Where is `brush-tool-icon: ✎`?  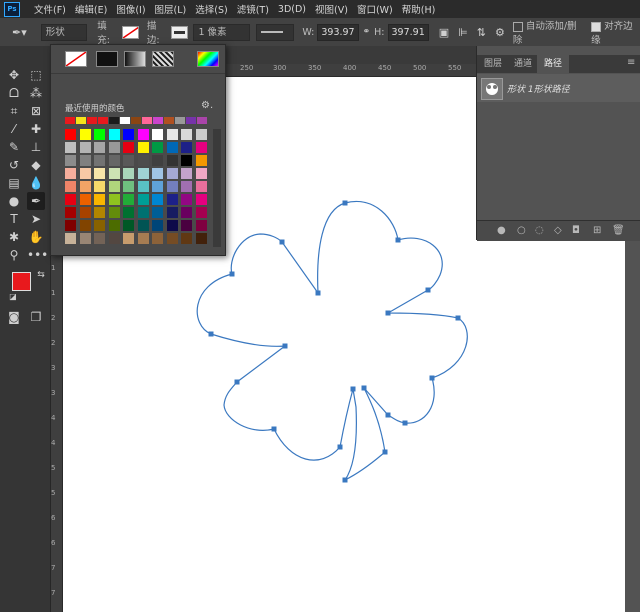 brush-tool-icon: ✎ is located at coordinates (14, 147).